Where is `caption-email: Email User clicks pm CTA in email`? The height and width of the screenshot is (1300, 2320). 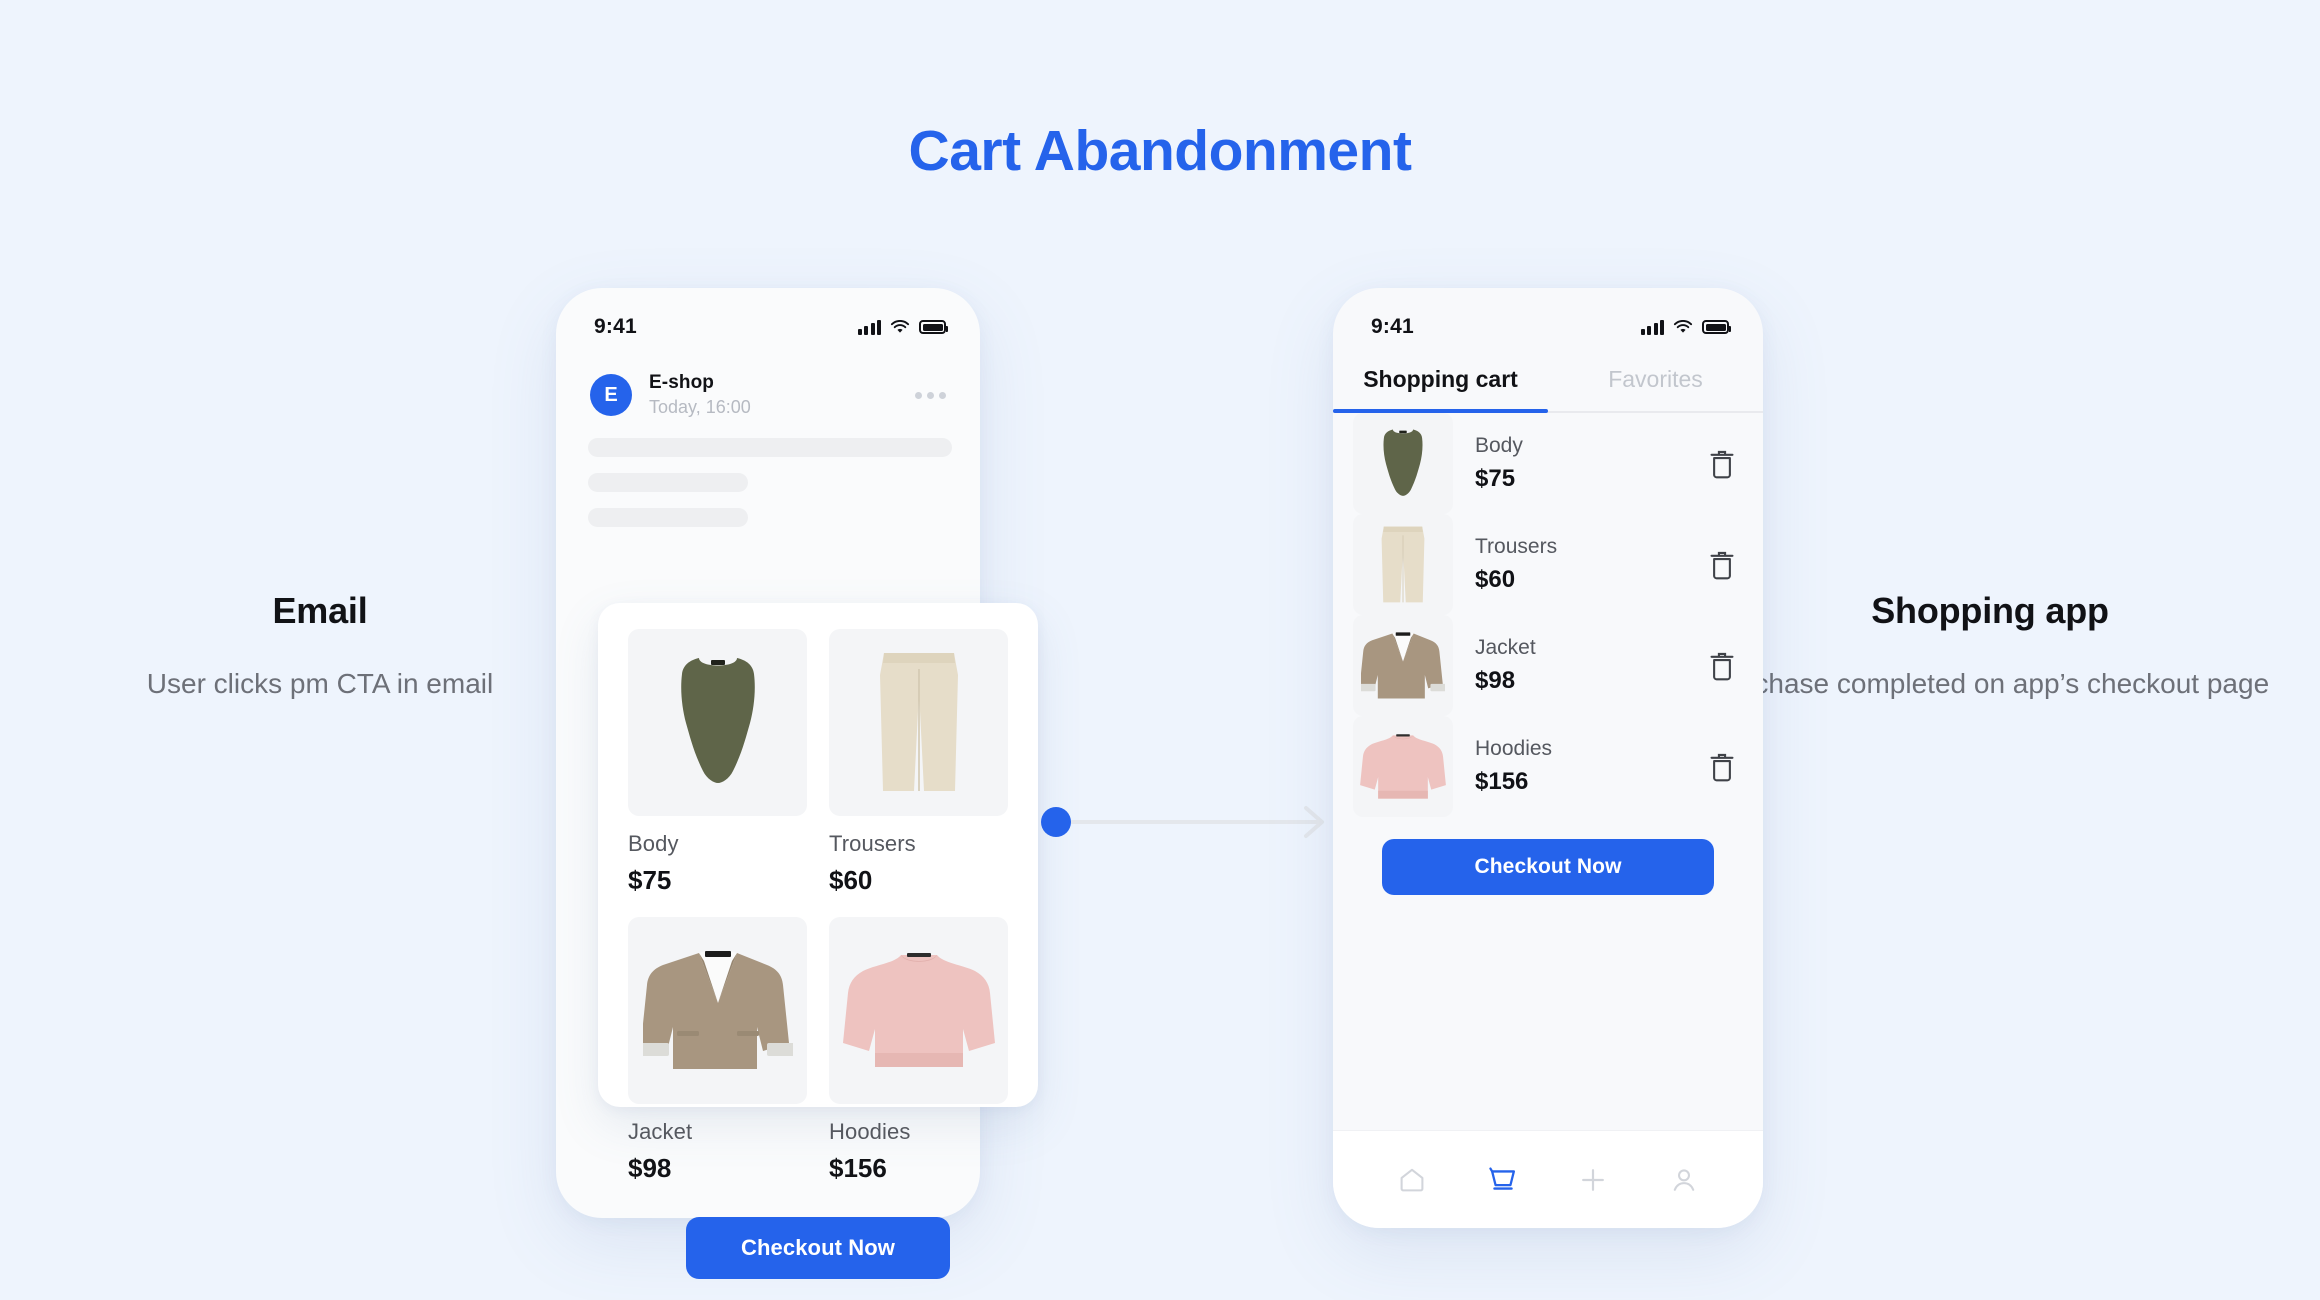 caption-email: Email User clicks pm CTA in email is located at coordinates (320, 647).